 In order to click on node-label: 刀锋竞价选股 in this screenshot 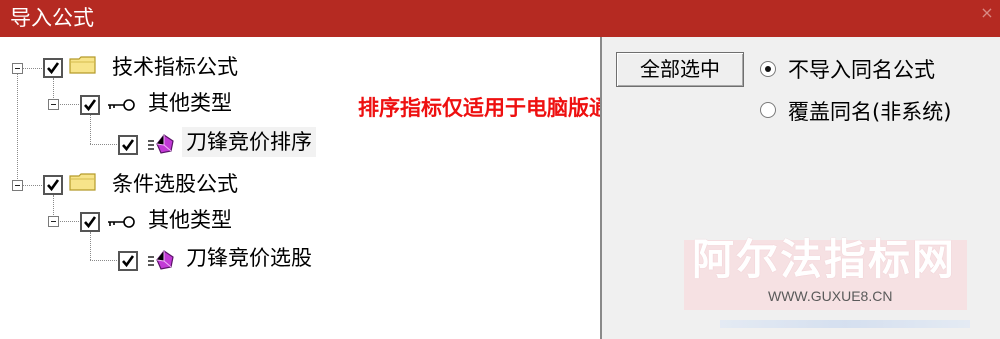, I will do `click(249, 258)`.